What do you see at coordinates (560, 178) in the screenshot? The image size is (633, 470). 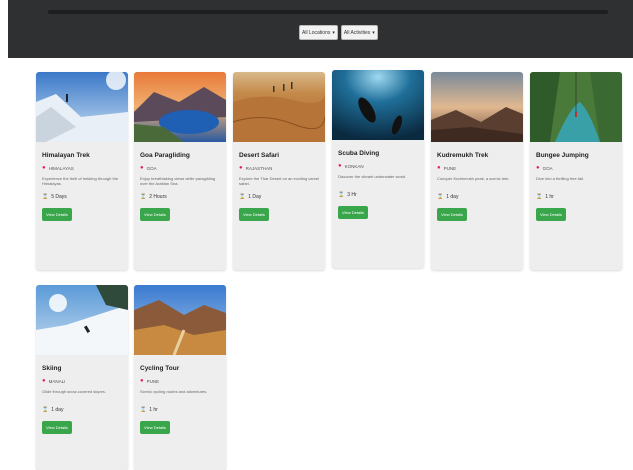 I see `card-description: Dive into a thrilling free fall.` at bounding box center [560, 178].